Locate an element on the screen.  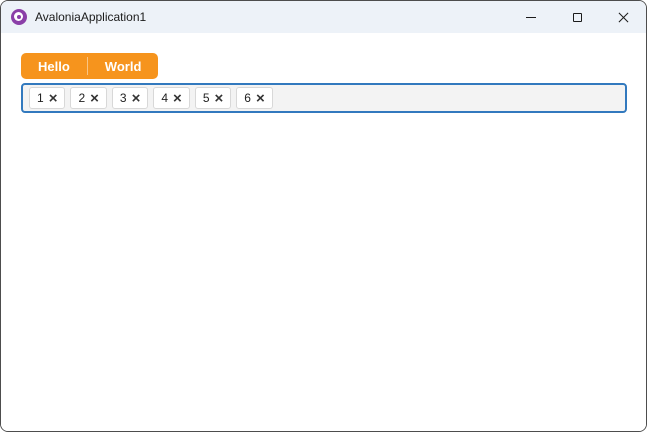
tag-chip: 3 × is located at coordinates (130, 98).